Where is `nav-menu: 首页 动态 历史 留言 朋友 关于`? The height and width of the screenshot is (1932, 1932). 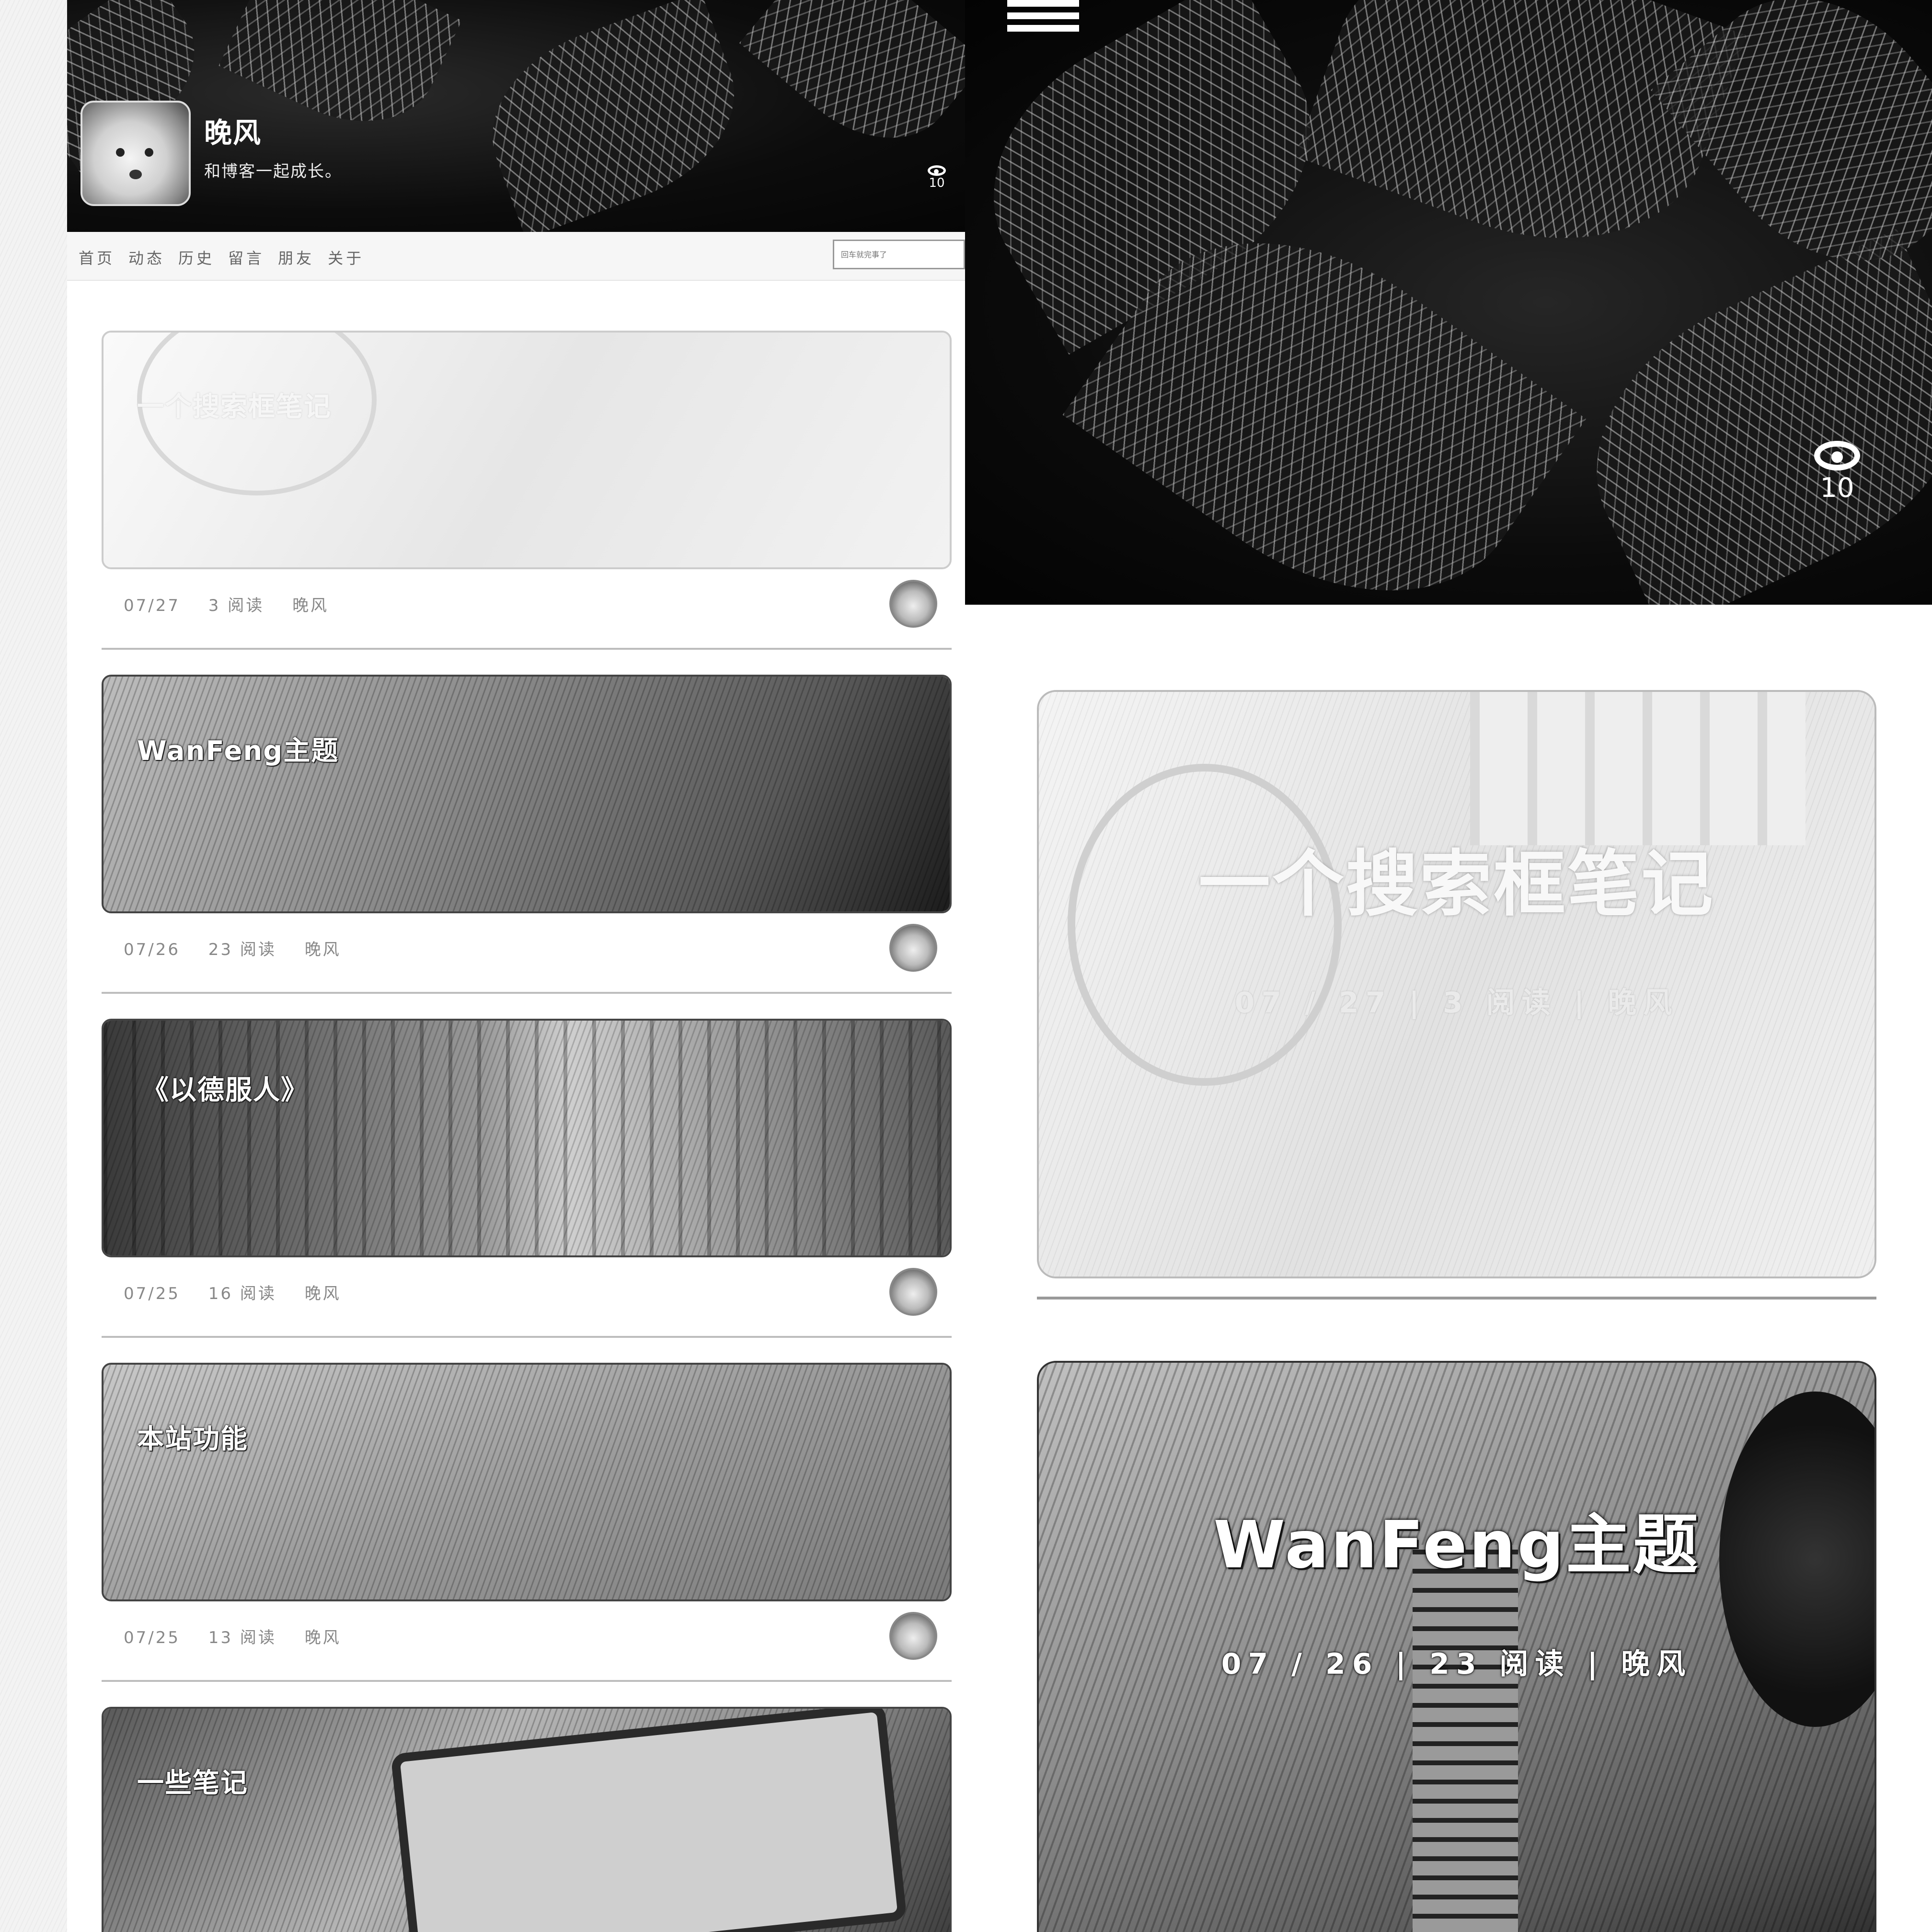
nav-menu: 首页 动态 历史 留言 朋友 关于 is located at coordinates (221, 257).